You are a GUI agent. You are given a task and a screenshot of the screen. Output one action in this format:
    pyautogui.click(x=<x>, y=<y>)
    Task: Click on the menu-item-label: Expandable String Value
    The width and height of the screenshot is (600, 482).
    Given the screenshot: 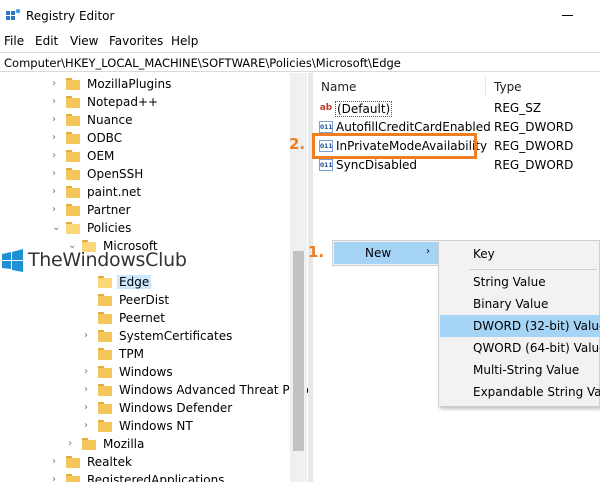 What is the action you would take?
    pyautogui.click(x=536, y=392)
    